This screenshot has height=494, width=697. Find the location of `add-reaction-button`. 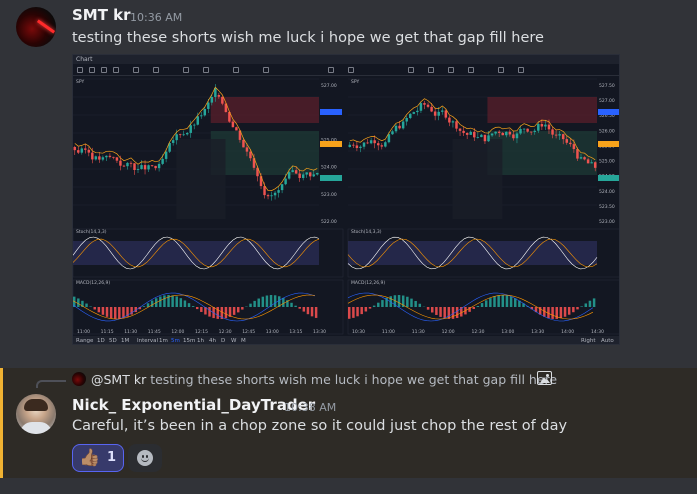

add-reaction-button is located at coordinates (145, 458).